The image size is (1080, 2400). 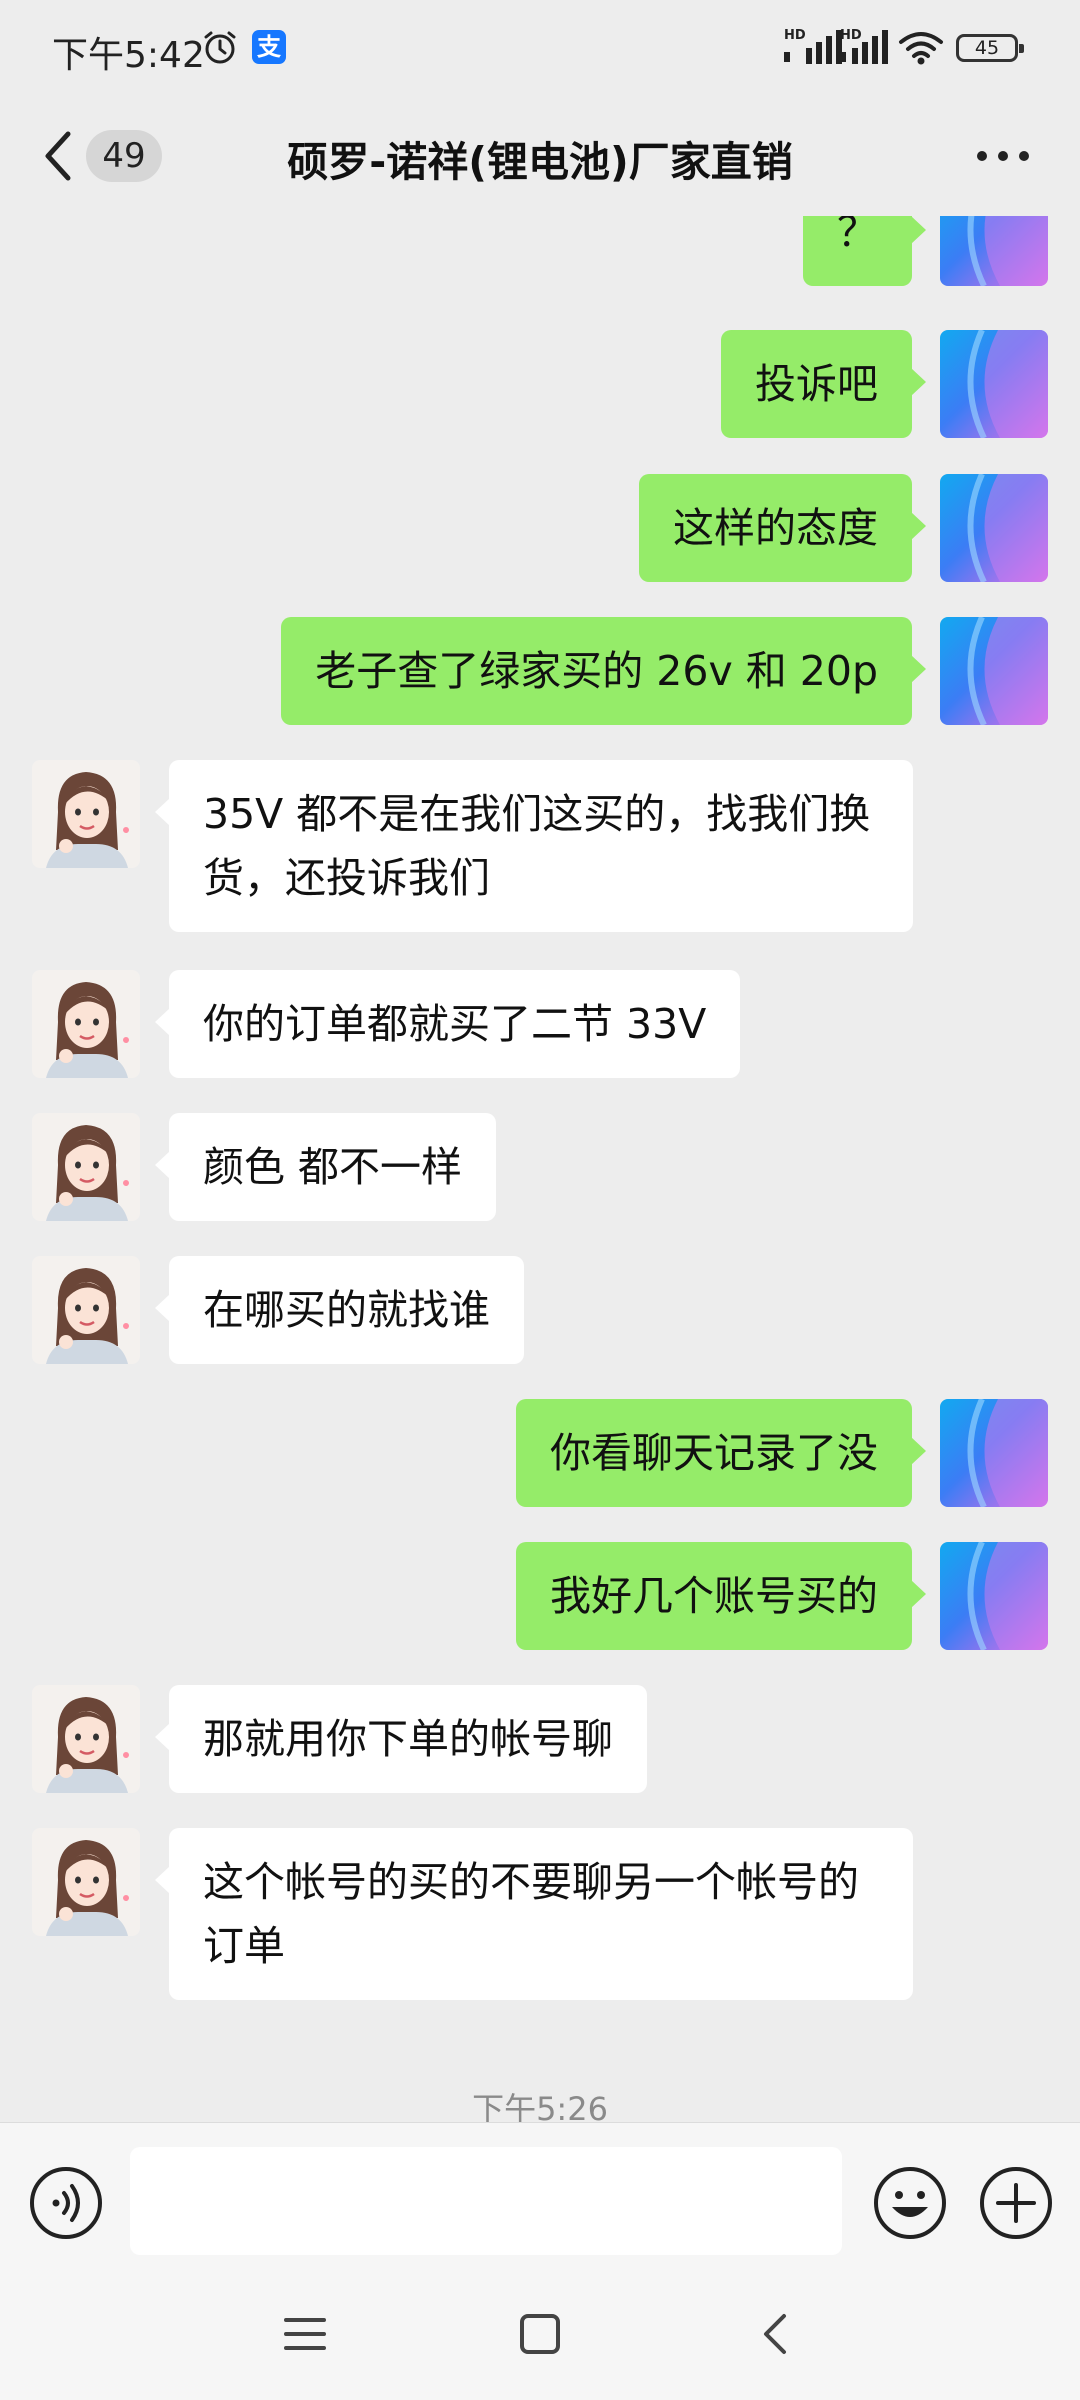 What do you see at coordinates (910, 2203) in the screenshot?
I see `emoji-icon` at bounding box center [910, 2203].